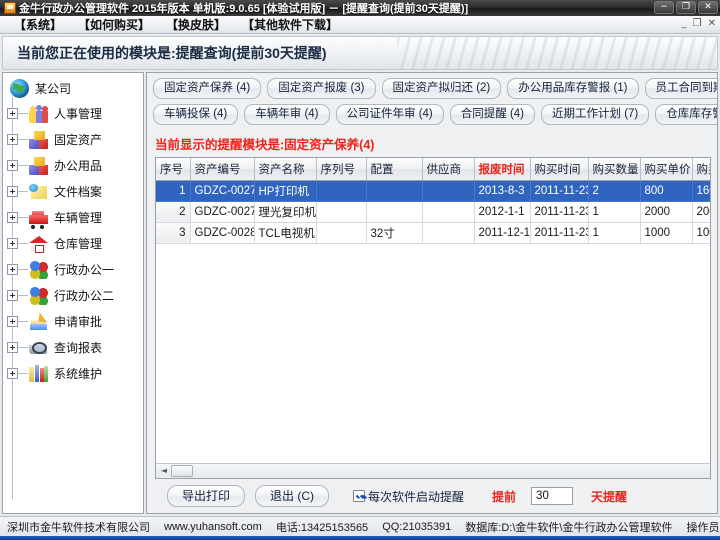  What do you see at coordinates (290, 25) in the screenshot?
I see `menu-item-other-downloads: 【其他软件下载】` at bounding box center [290, 25].